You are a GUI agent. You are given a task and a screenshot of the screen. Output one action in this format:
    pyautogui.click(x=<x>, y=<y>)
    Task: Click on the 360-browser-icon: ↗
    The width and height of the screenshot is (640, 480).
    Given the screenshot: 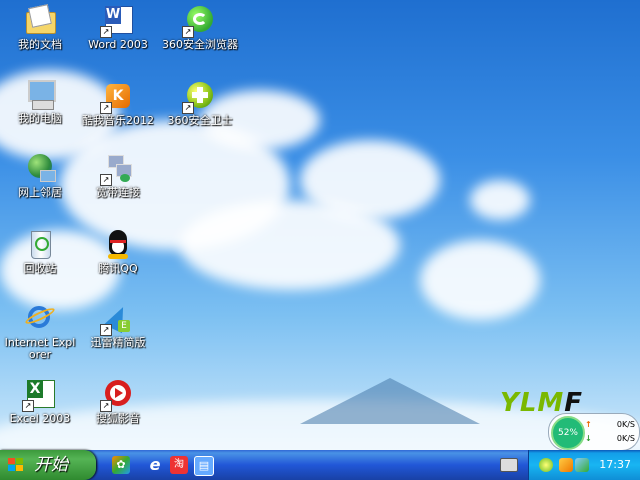 What is the action you would take?
    pyautogui.click(x=199, y=21)
    